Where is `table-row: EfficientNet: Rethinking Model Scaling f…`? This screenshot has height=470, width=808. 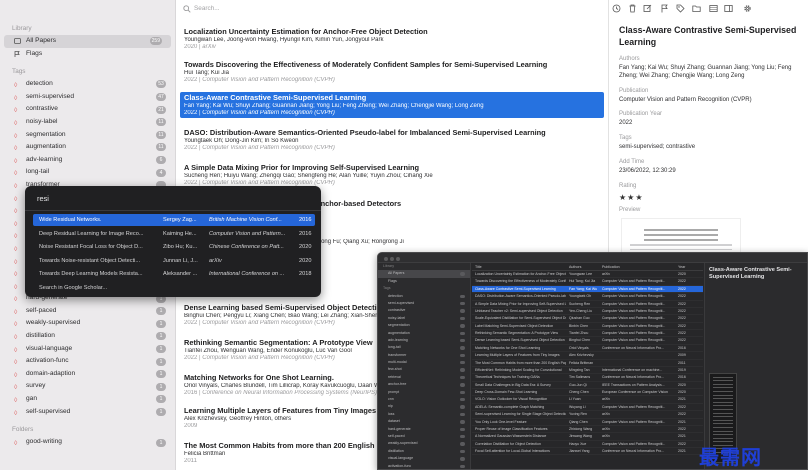
table-row: EfficientNet: Rethinking Model Scaling f… is located at coordinates (587, 371).